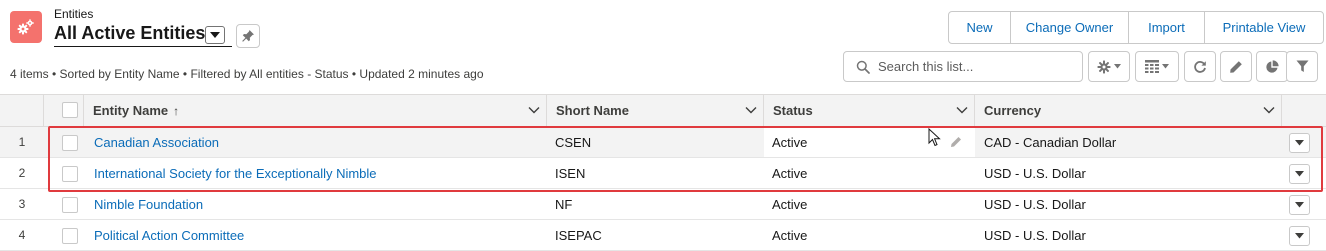 This screenshot has width=1326, height=251. I want to click on row-number: 4, so click(22, 235).